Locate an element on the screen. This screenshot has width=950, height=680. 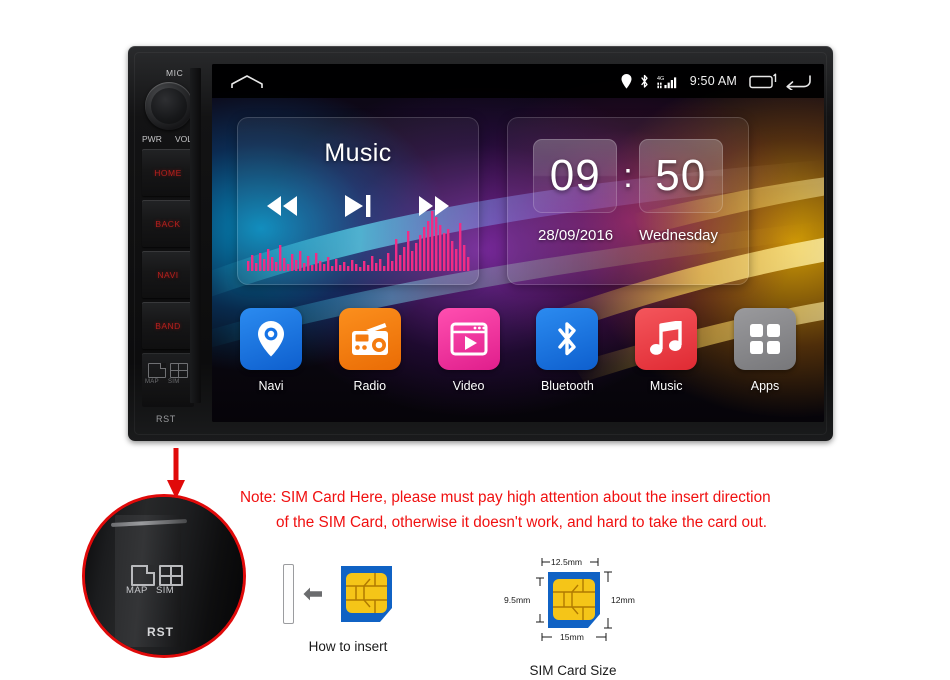
sim-size-figure: 12.5mm 9.5mm 12mm 15mm SIM Card Size is located at coordinates (578, 615).